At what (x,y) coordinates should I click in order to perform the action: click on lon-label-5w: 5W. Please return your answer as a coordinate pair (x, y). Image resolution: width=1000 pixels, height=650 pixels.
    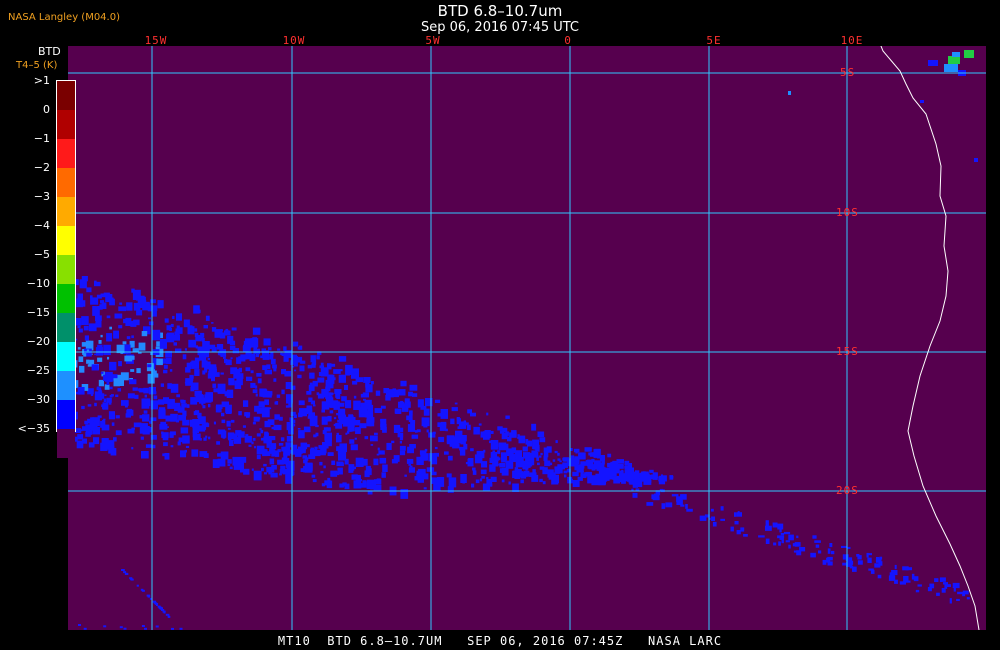
    Looking at the image, I should click on (433, 40).